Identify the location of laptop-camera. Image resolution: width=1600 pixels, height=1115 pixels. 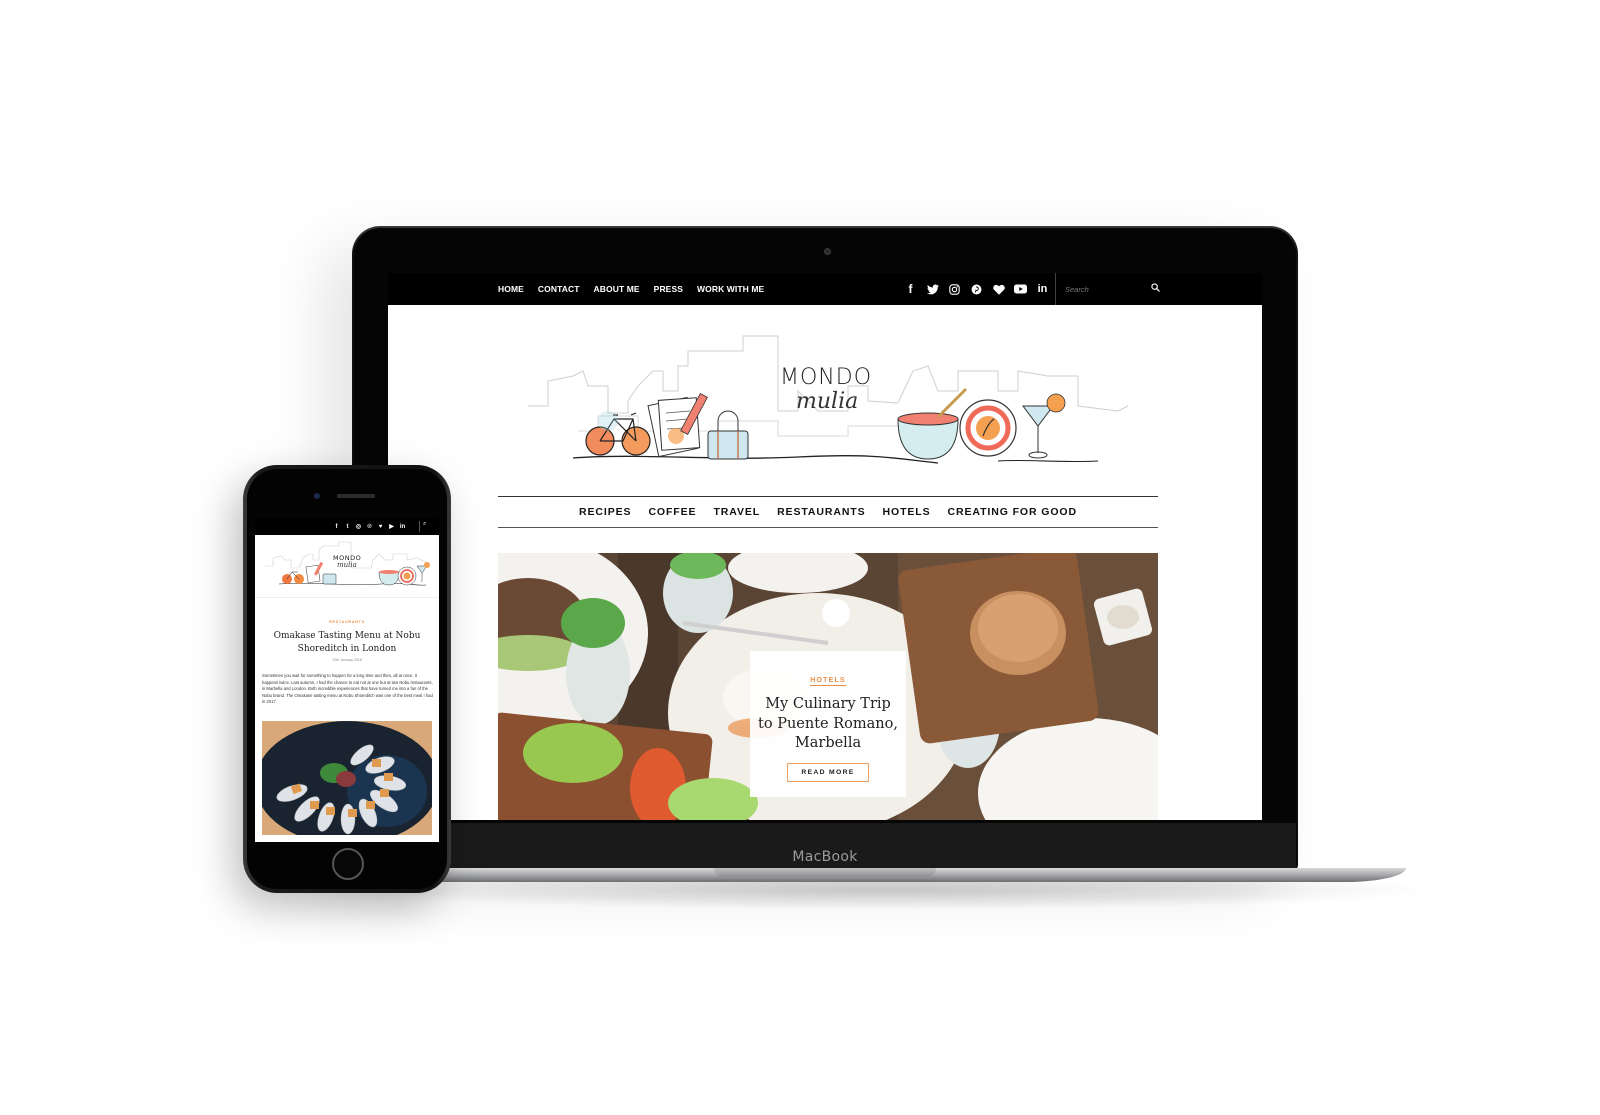
(827, 251).